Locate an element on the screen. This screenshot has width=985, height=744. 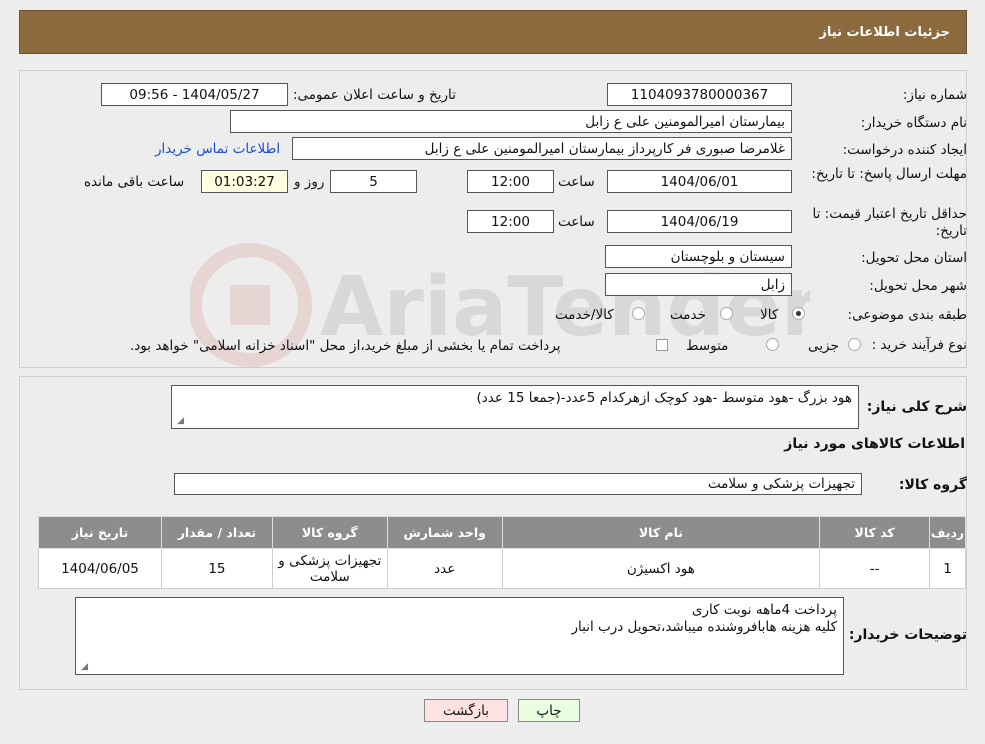
page-title: جزئیات اطلاعات نیاز is located at coordinates (884, 32).